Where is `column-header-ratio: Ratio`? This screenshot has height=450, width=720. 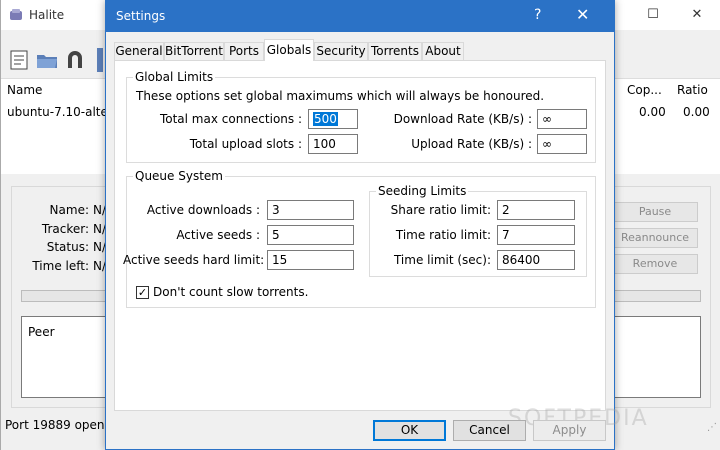 column-header-ratio: Ratio is located at coordinates (692, 90).